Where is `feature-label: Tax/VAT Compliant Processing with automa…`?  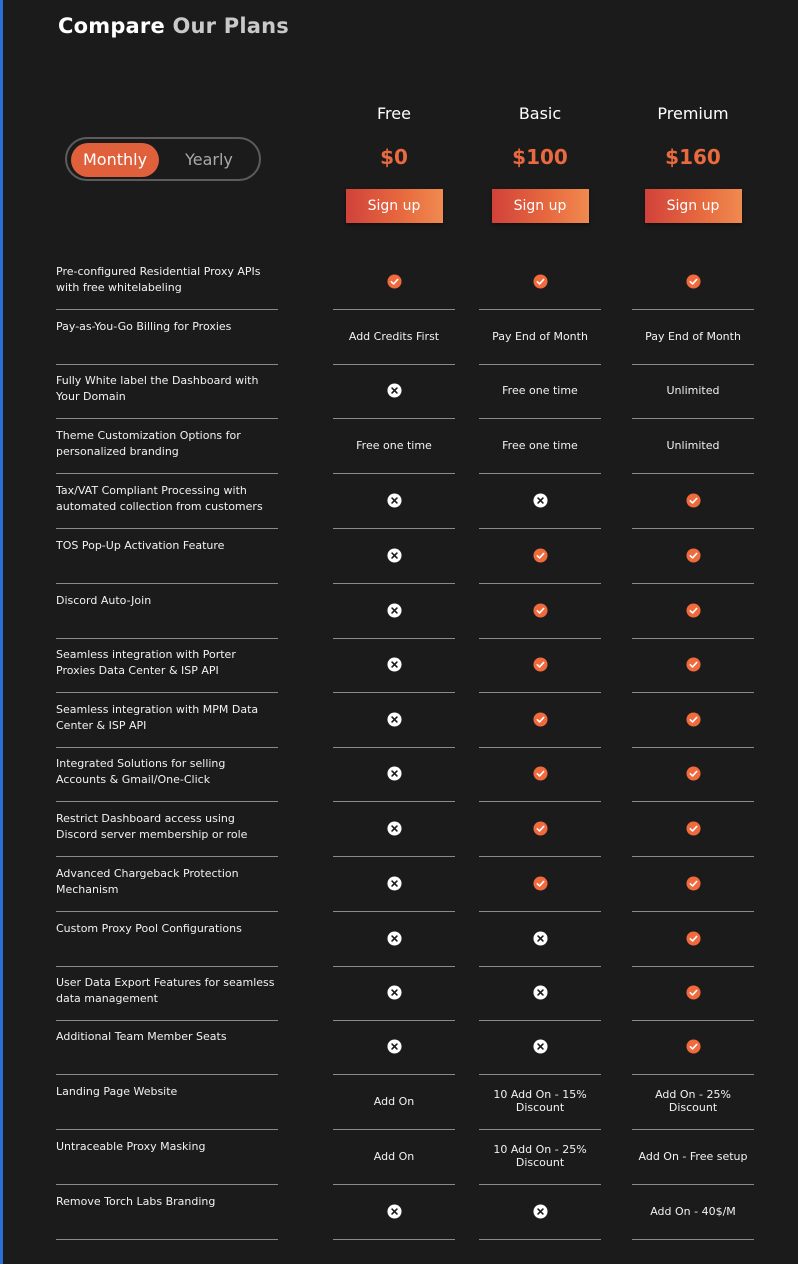
feature-label: Tax/VAT Compliant Processing with automa… is located at coordinates (167, 501).